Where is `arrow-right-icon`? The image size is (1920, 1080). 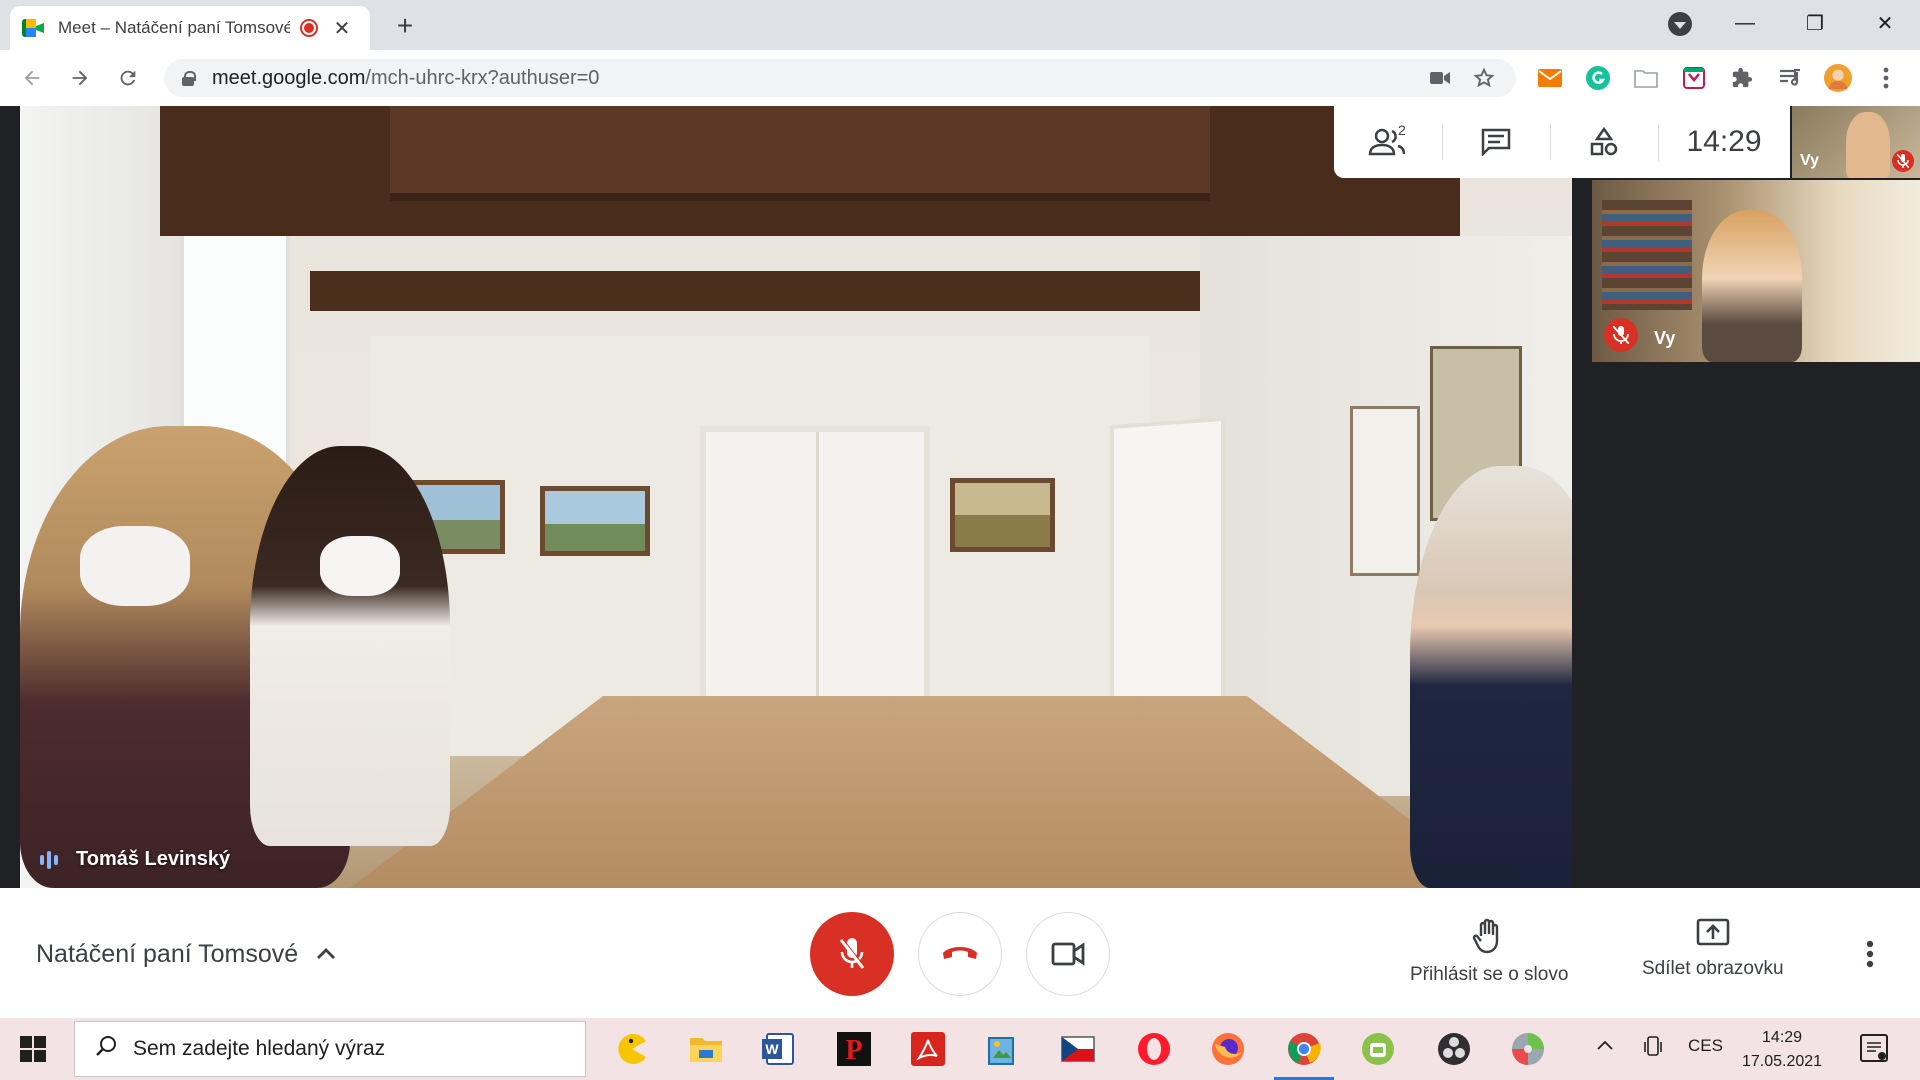 arrow-right-icon is located at coordinates (80, 78).